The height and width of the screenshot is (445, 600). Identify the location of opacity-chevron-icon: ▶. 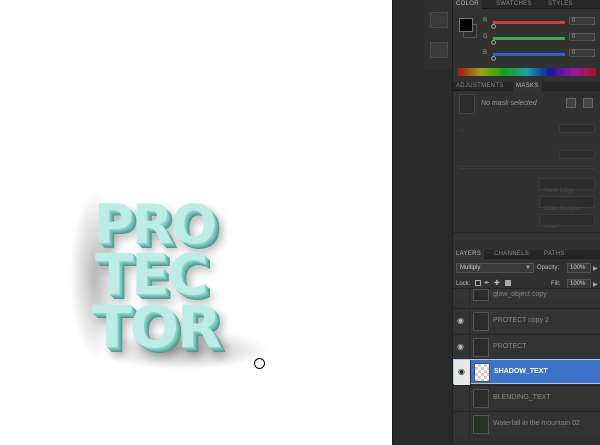
(595, 268).